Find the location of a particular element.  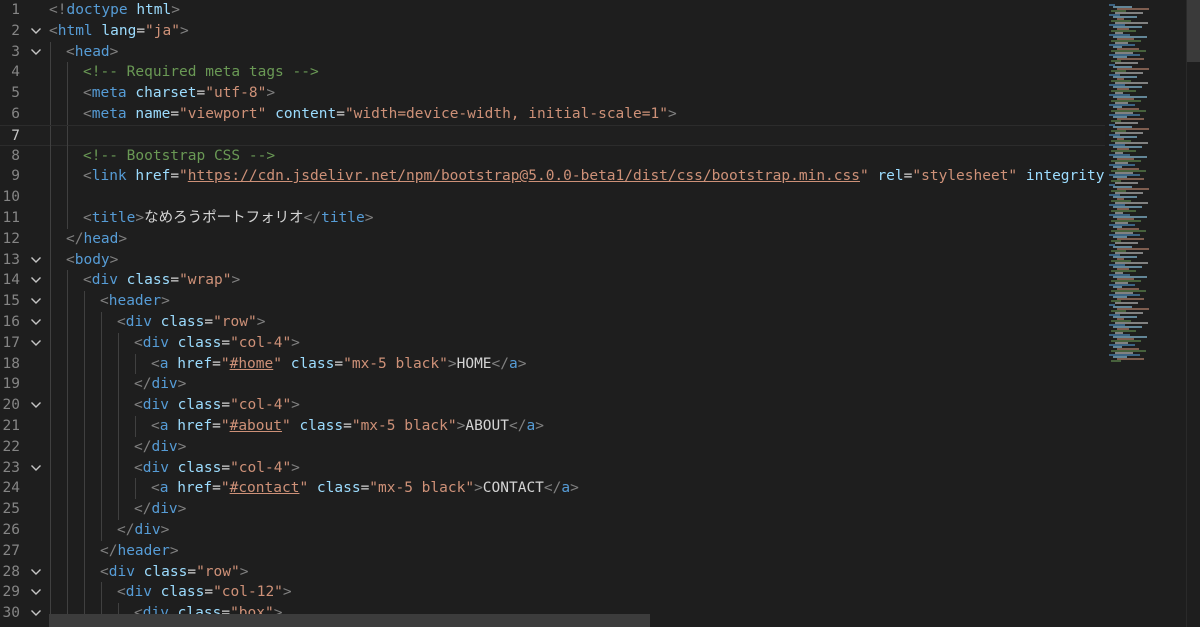

code-line: 19 </div> is located at coordinates (552, 385).